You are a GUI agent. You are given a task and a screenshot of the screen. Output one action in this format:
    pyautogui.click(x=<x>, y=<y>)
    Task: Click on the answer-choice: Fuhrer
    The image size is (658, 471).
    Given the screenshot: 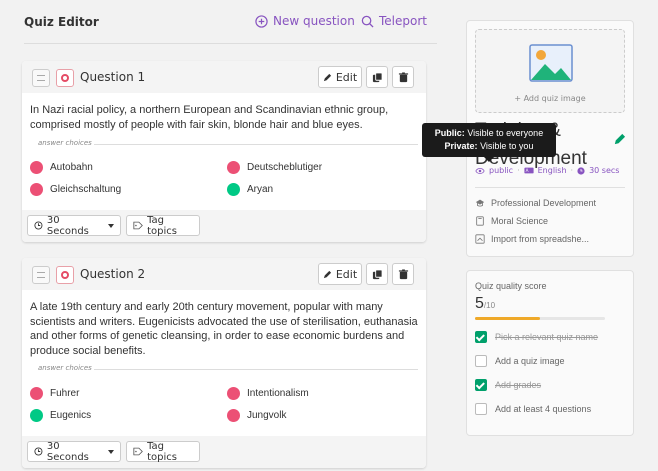 What is the action you would take?
    pyautogui.click(x=54, y=393)
    